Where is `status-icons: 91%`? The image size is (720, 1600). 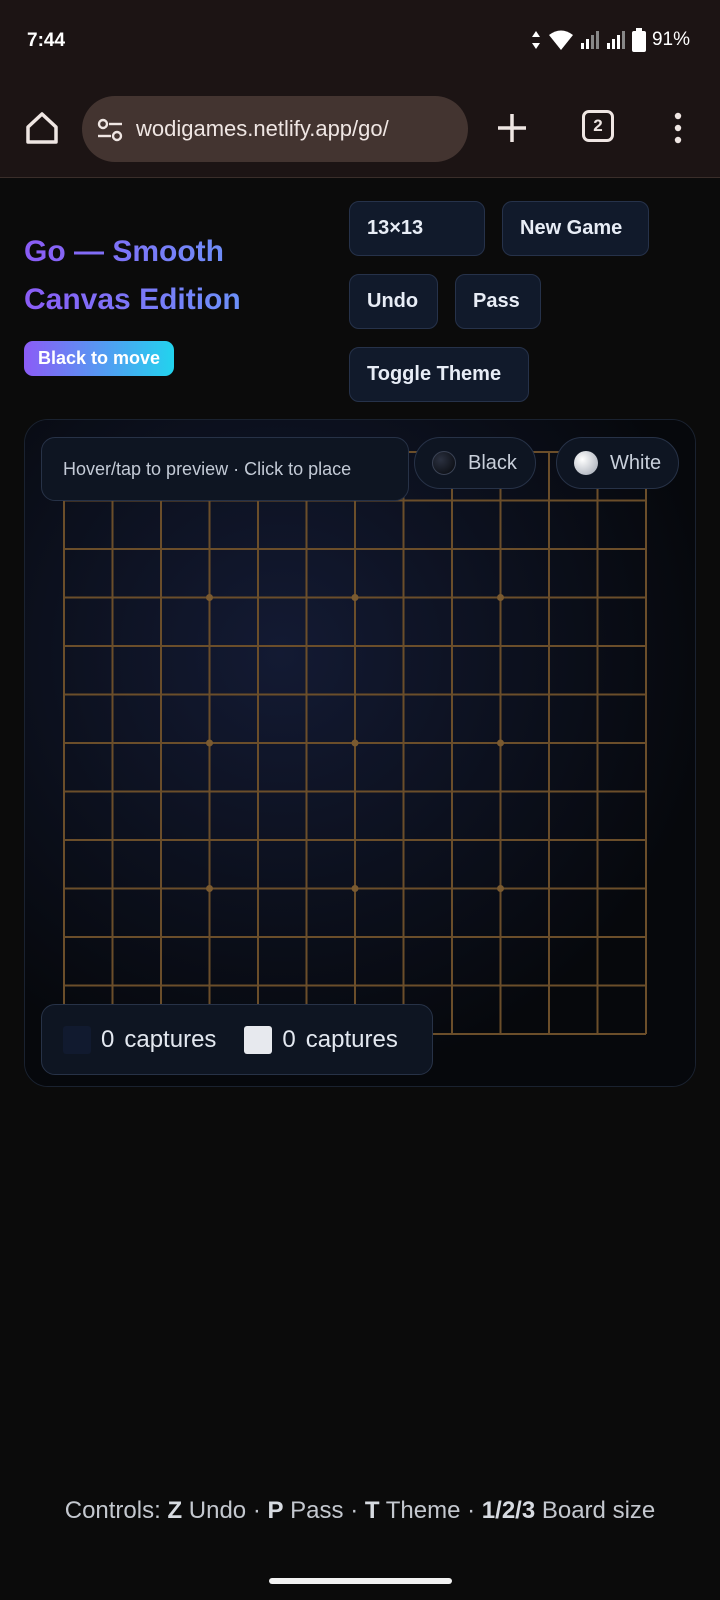
status-icons: 91% is located at coordinates (610, 40).